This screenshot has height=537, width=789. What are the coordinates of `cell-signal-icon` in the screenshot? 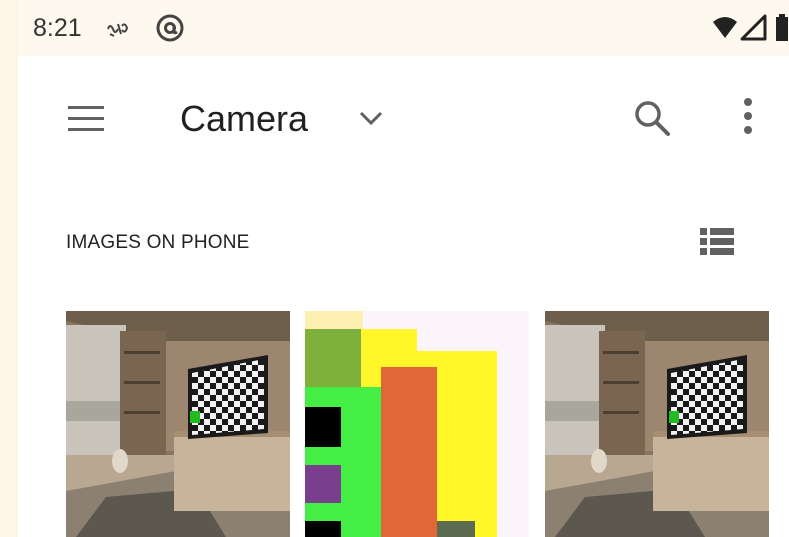 It's located at (753, 27).